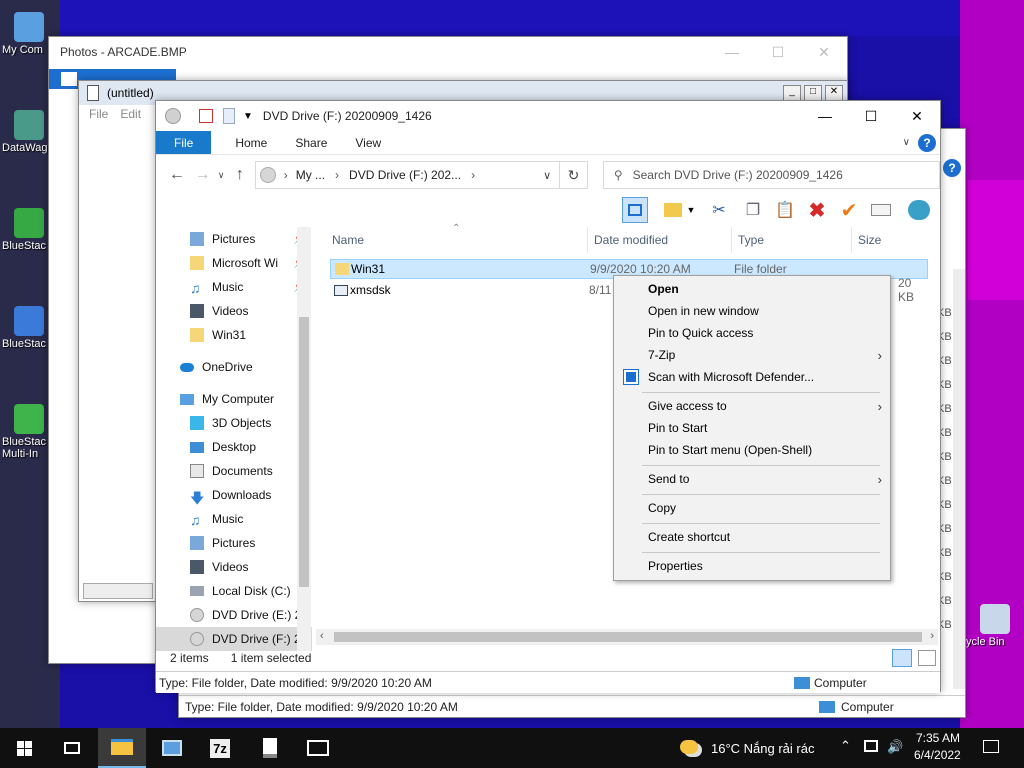 The image size is (1024, 768). Describe the element at coordinates (118, 591) in the screenshot. I see `notepad-hscroll` at that location.